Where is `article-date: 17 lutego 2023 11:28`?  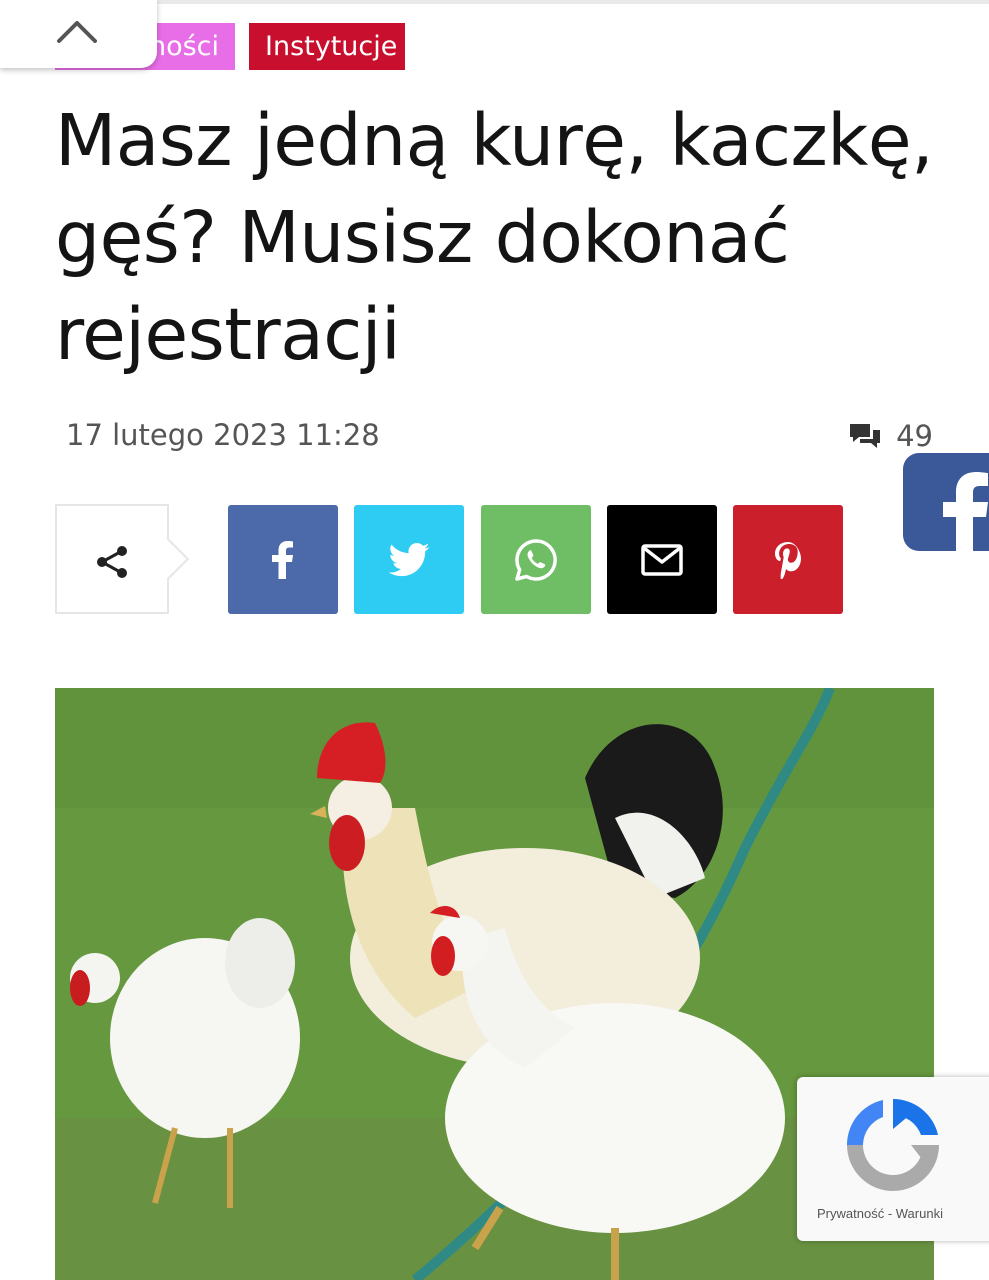
article-date: 17 lutego 2023 11:28 is located at coordinates (223, 435).